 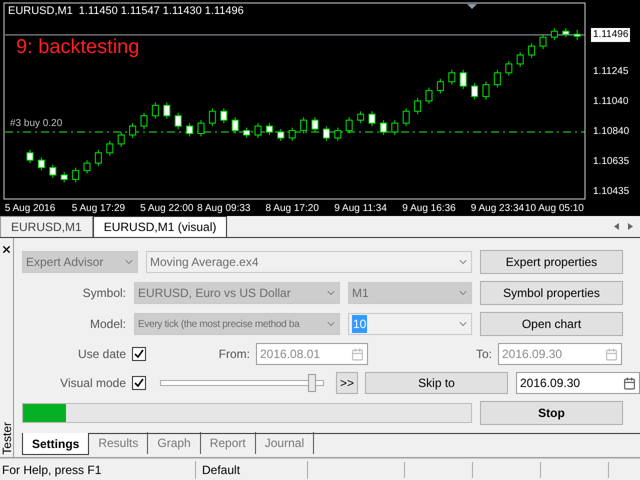 I want to click on tester-tab: Journal, so click(x=285, y=443).